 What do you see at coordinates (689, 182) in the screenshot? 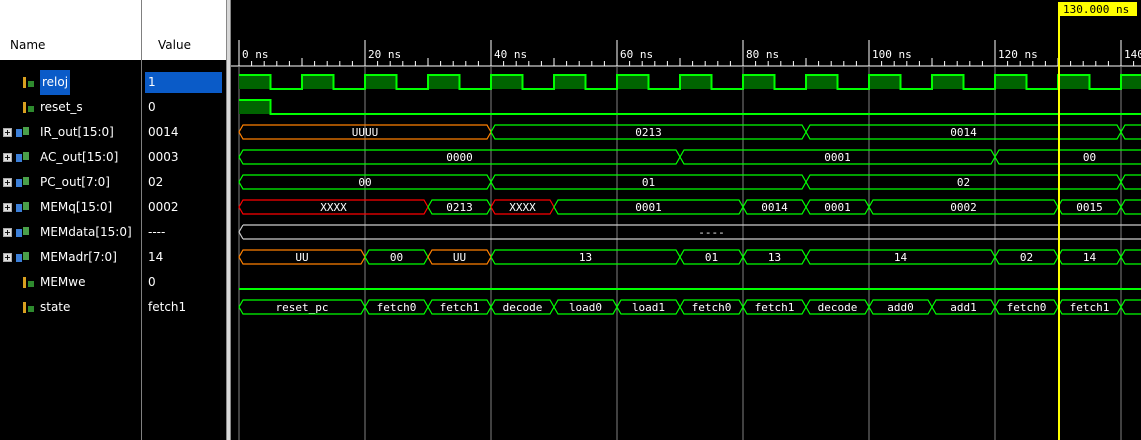
I see `waveform-pc_out: 00 01 02` at bounding box center [689, 182].